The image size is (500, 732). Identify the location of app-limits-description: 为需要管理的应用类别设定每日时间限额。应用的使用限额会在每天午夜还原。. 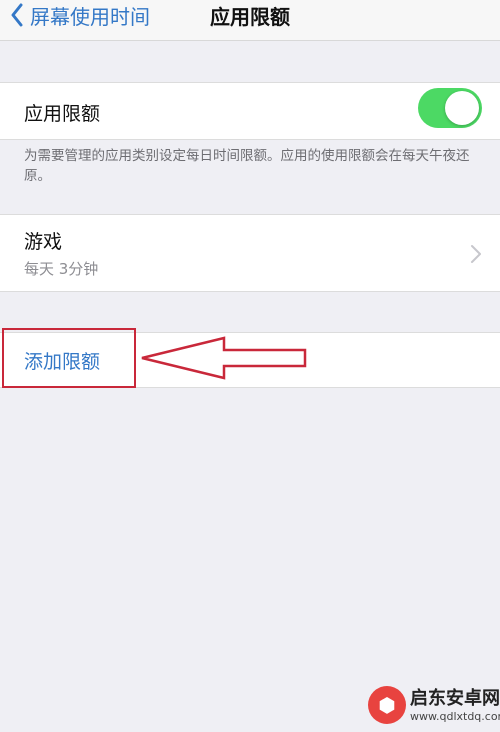
(247, 166).